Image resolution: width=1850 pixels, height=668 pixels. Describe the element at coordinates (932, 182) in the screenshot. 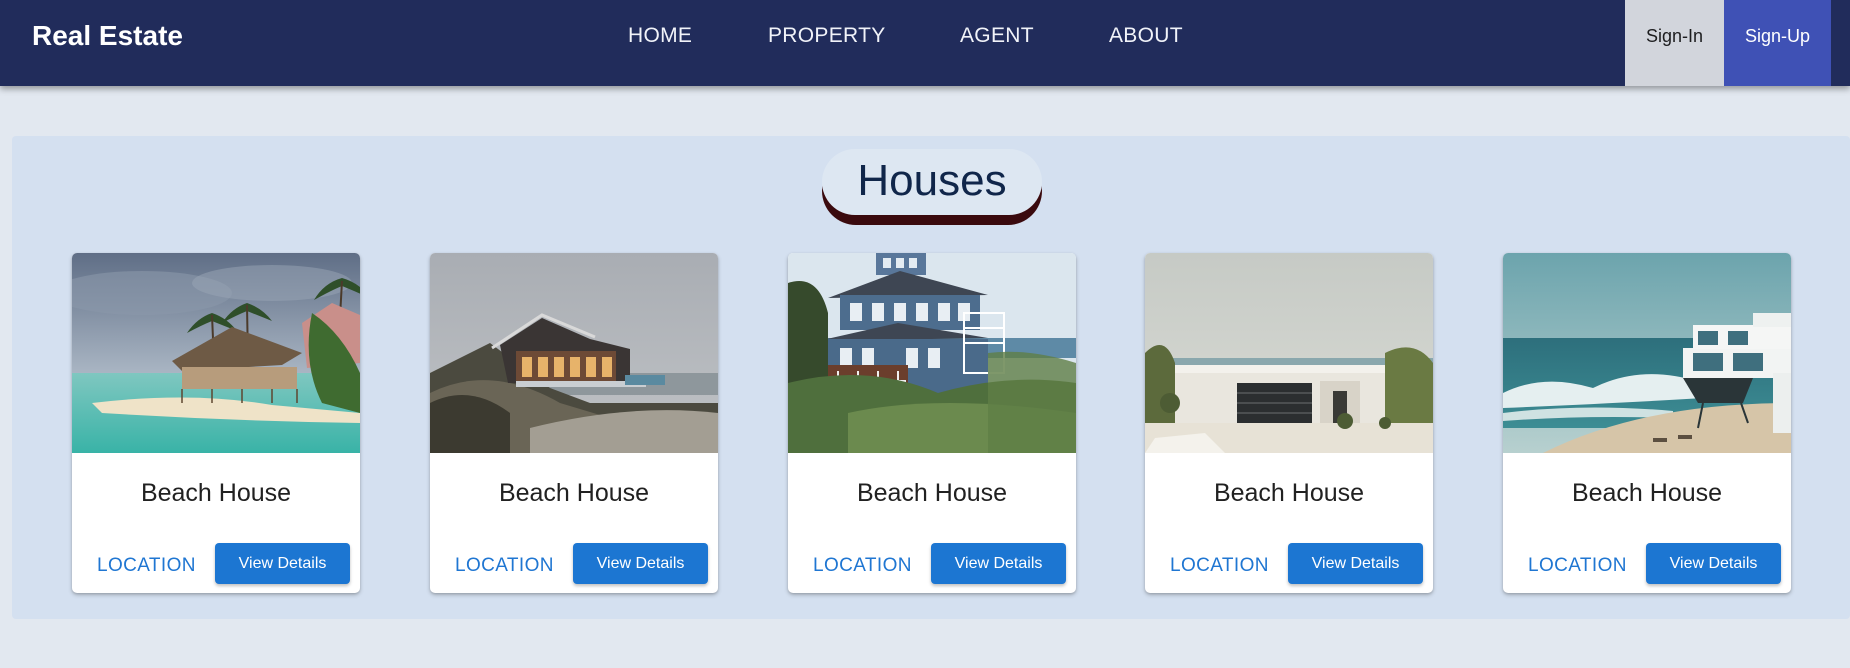

I see `section-title: Houses` at that location.